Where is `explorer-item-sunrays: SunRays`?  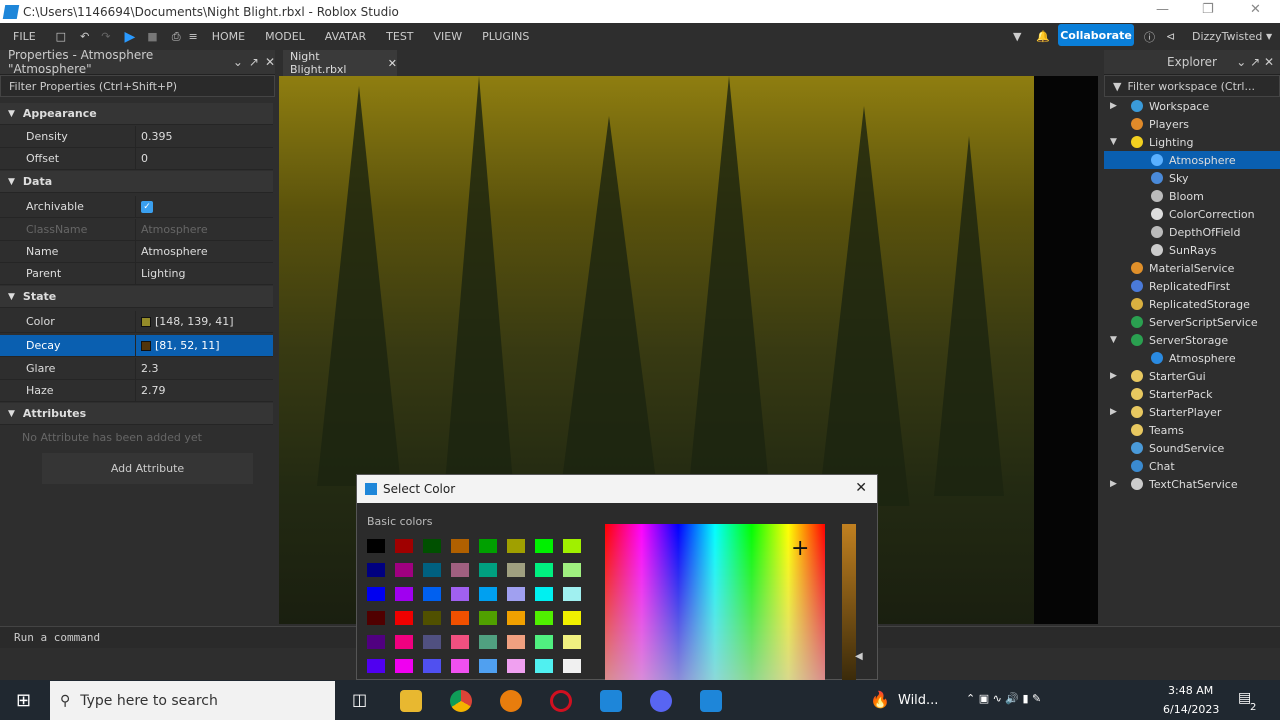
explorer-item-sunrays: SunRays is located at coordinates (1192, 250).